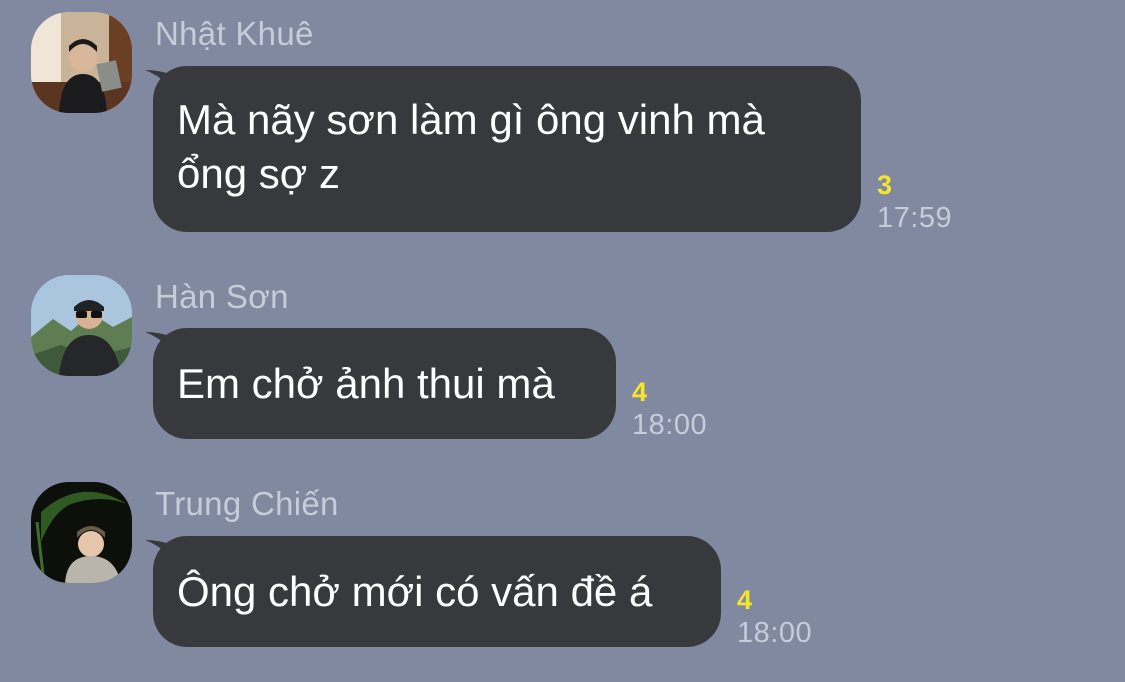 The height and width of the screenshot is (682, 1125). Describe the element at coordinates (247, 503) in the screenshot. I see `sender-name: Trung Chiến` at that location.